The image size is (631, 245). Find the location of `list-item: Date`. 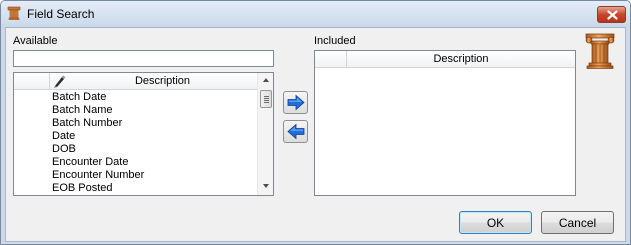

list-item: Date is located at coordinates (63, 136).